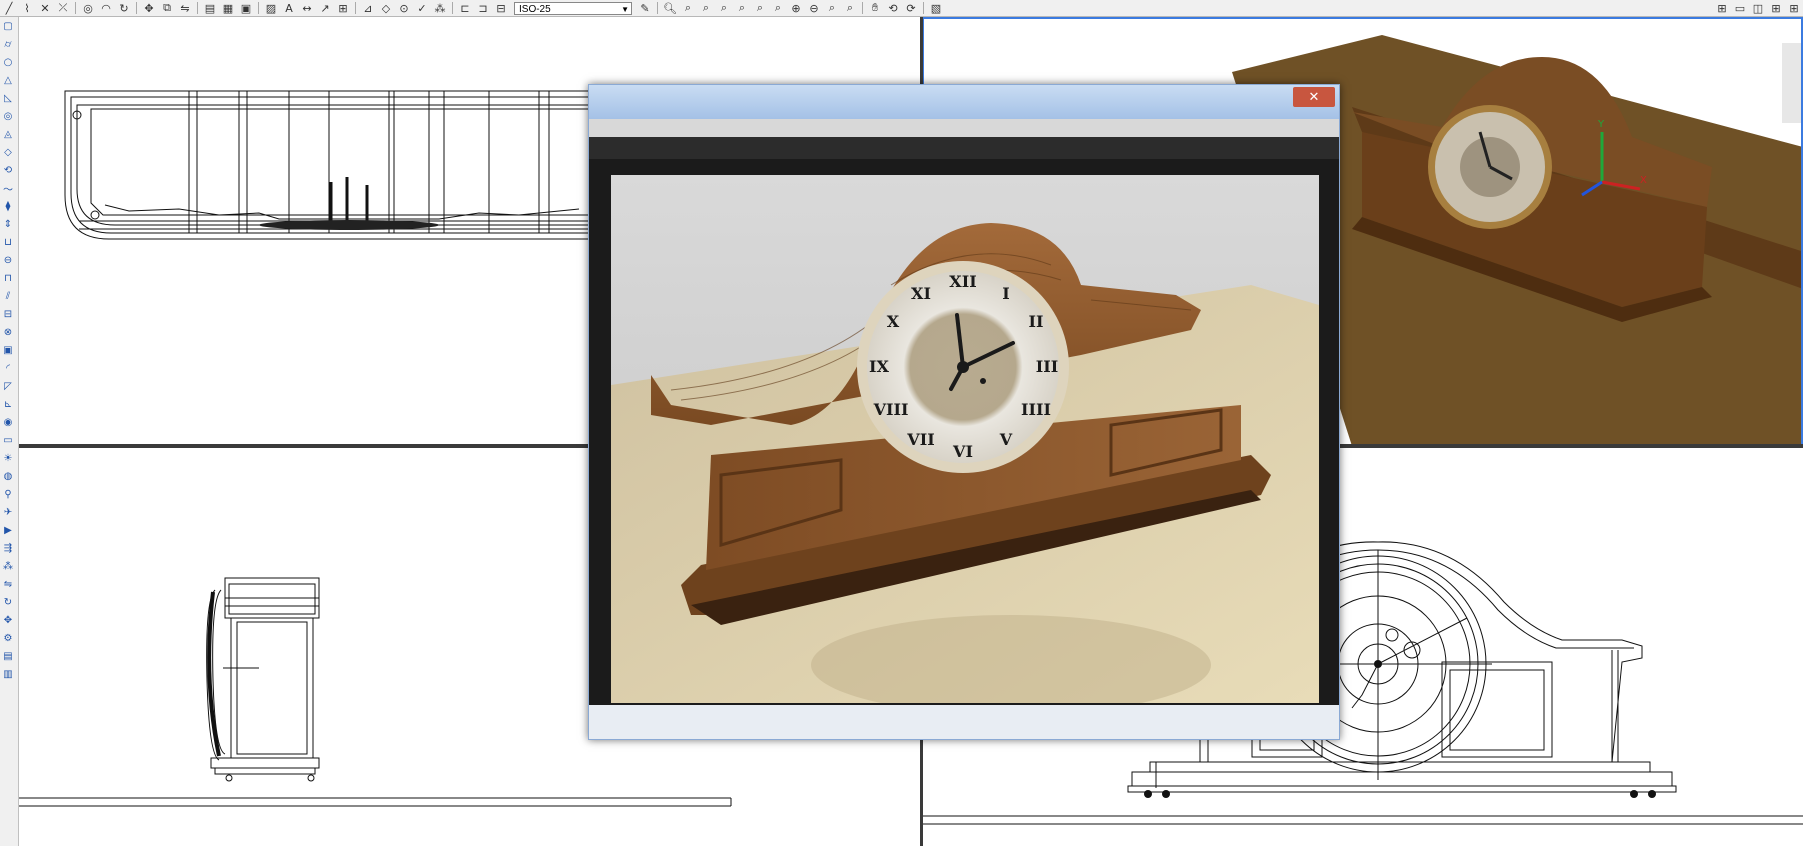 The height and width of the screenshot is (846, 1803). Describe the element at coordinates (8, 458) in the screenshot. I see `light-icon: ☀︎` at that location.